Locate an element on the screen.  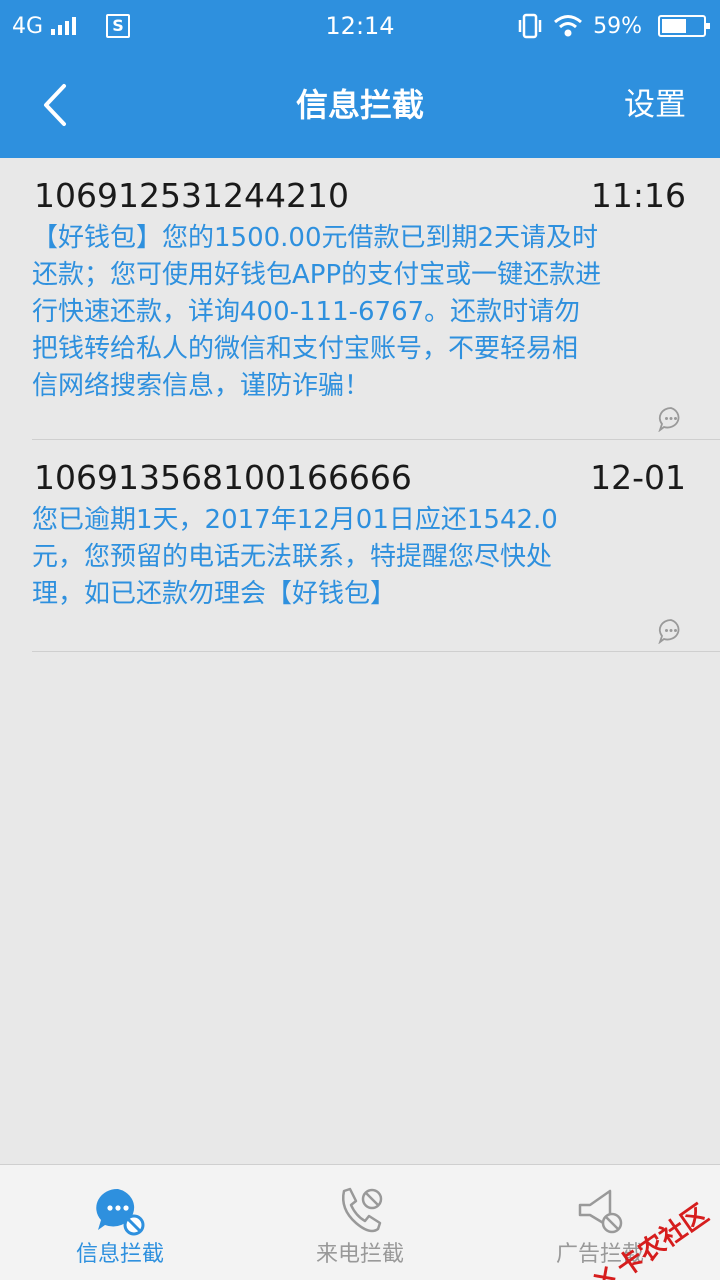
message-block-icon is located at coordinates (120, 1212).